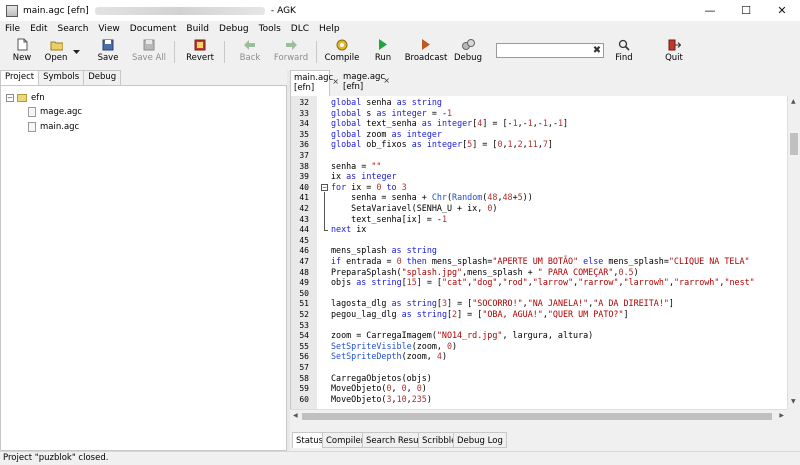 The image size is (800, 465). What do you see at coordinates (746, 10) in the screenshot?
I see `maximize-icon: ☐` at bounding box center [746, 10].